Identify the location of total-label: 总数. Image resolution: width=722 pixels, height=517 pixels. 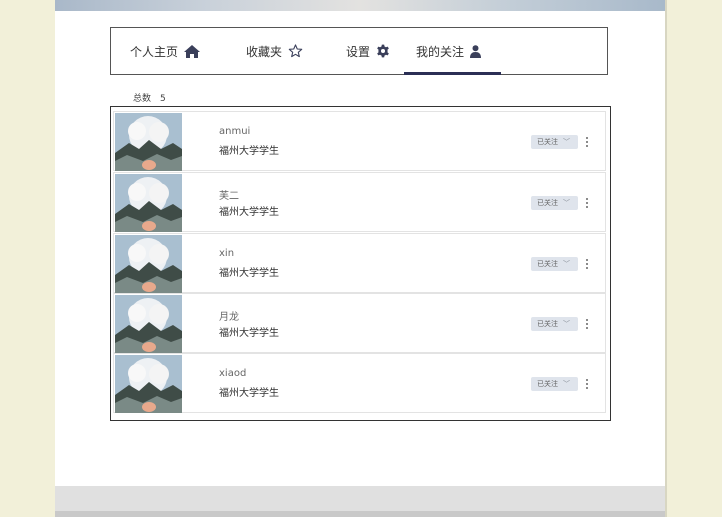
(142, 99).